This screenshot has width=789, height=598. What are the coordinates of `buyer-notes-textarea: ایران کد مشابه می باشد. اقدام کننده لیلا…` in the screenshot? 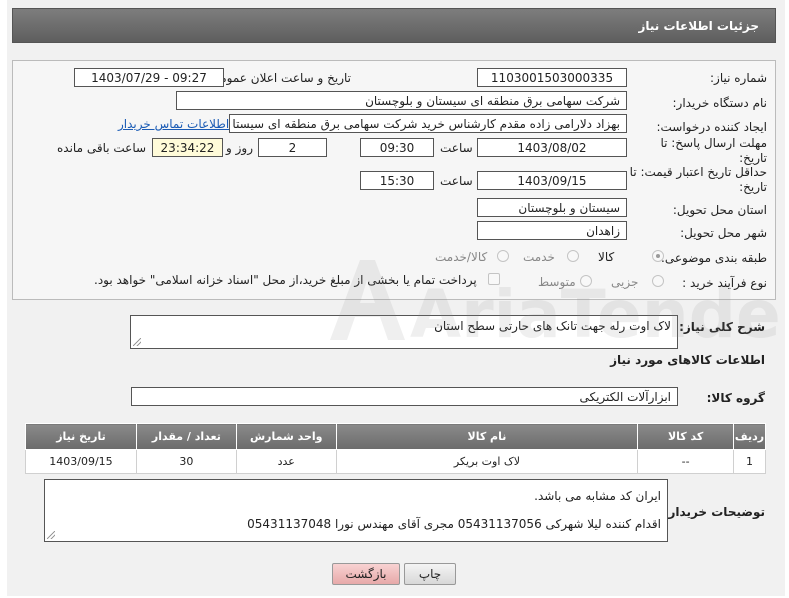 It's located at (356, 510).